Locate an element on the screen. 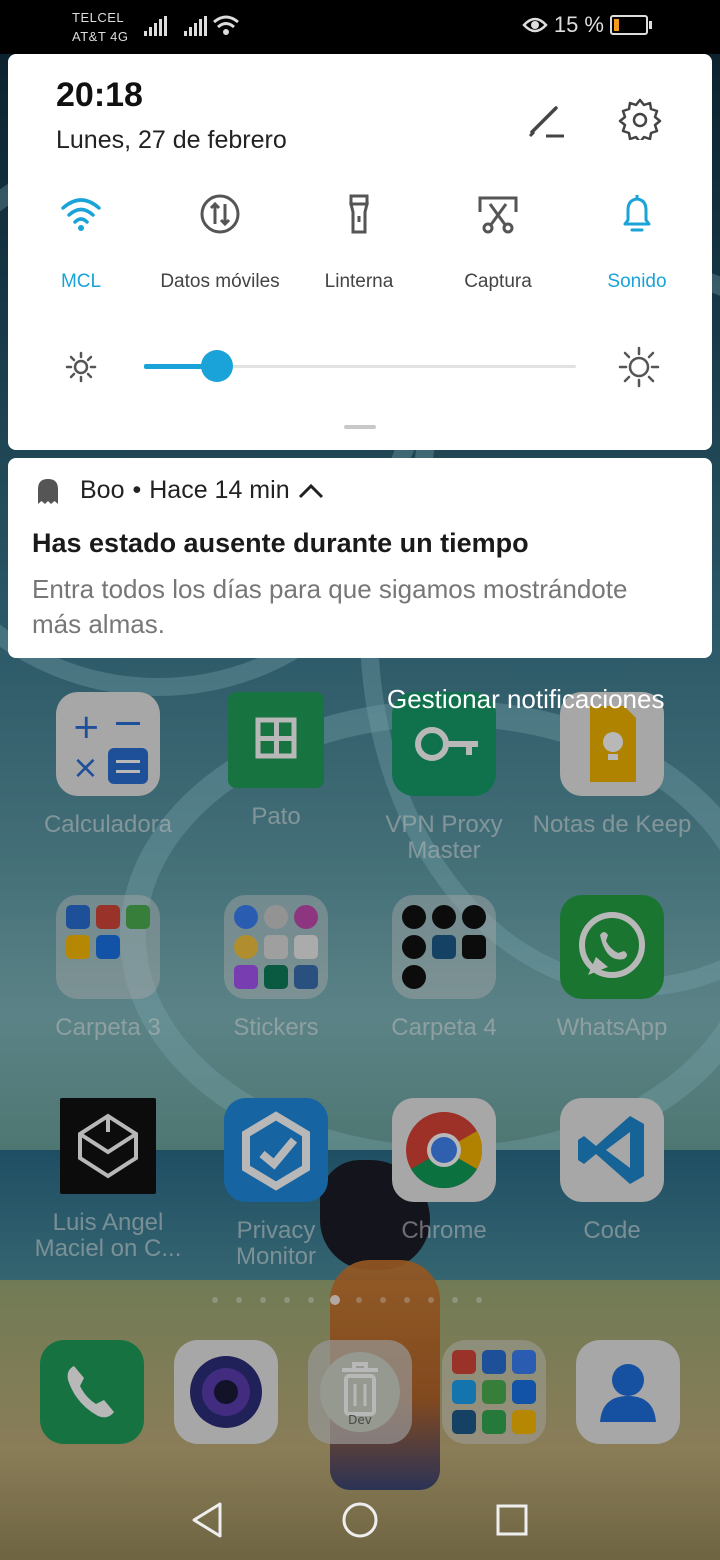 This screenshot has width=720, height=1560. tile-wifi: MCL is located at coordinates (81, 242).